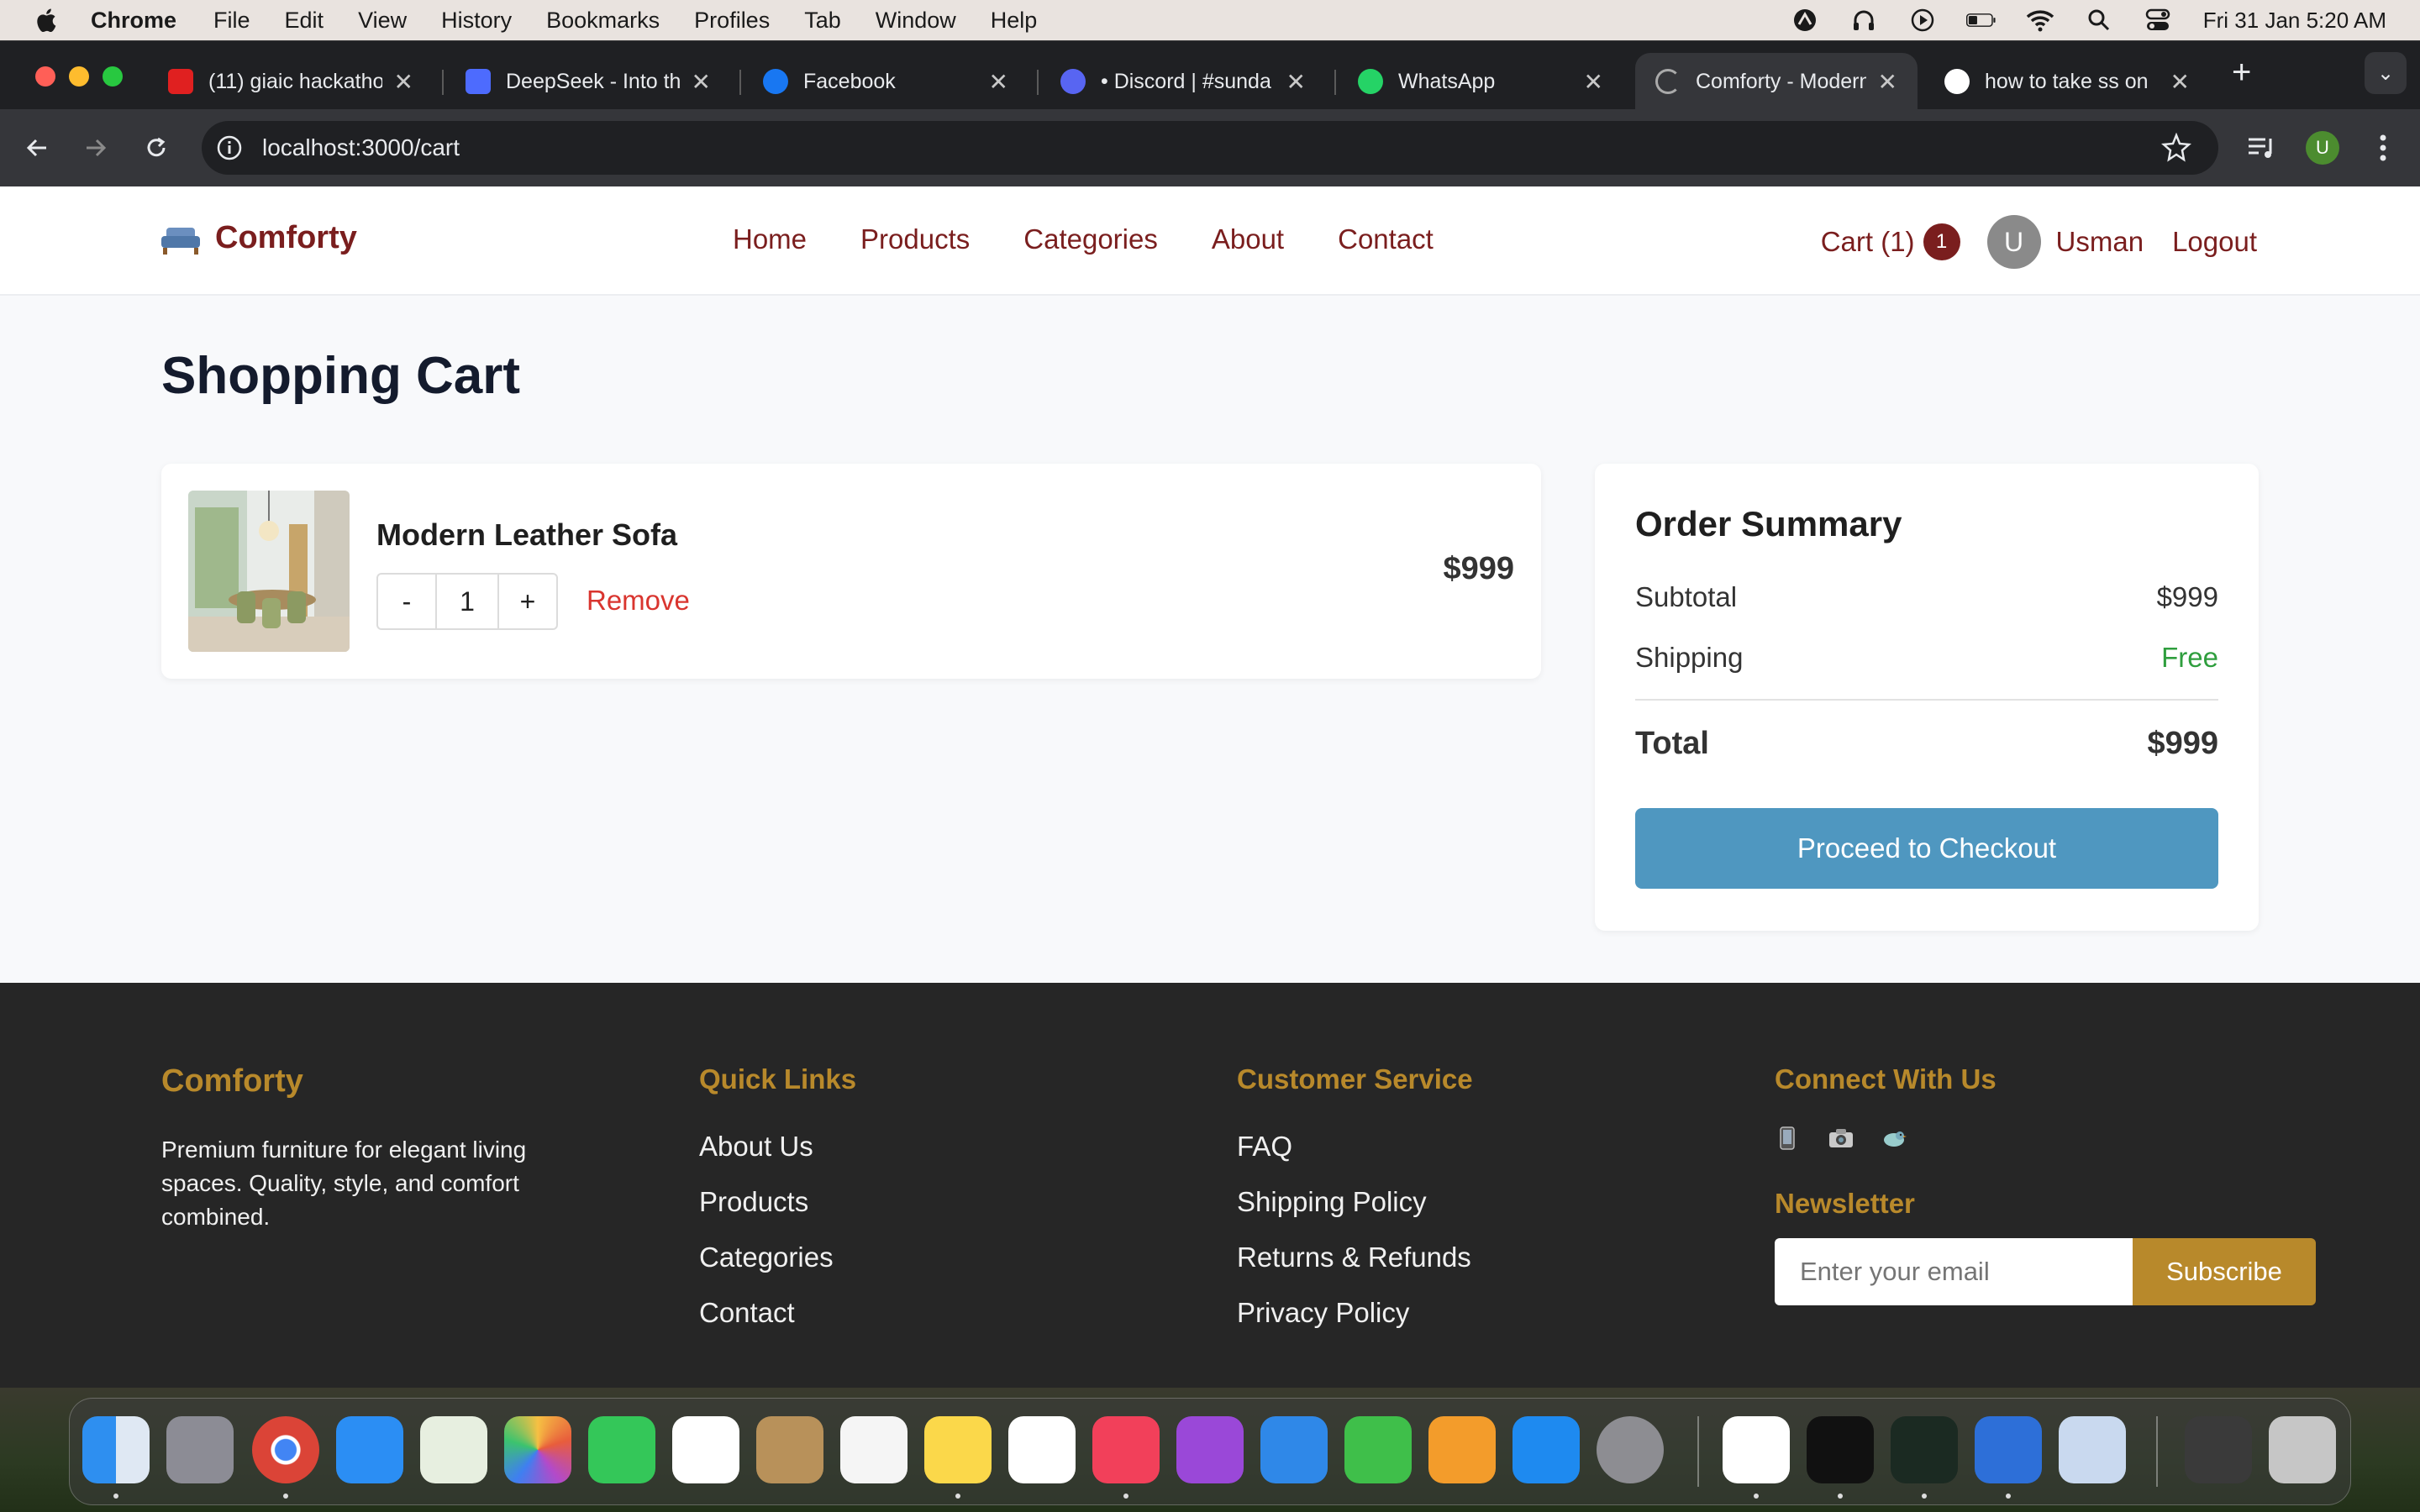 The width and height of the screenshot is (2420, 1512). I want to click on nav-link-home: Home, so click(770, 239).